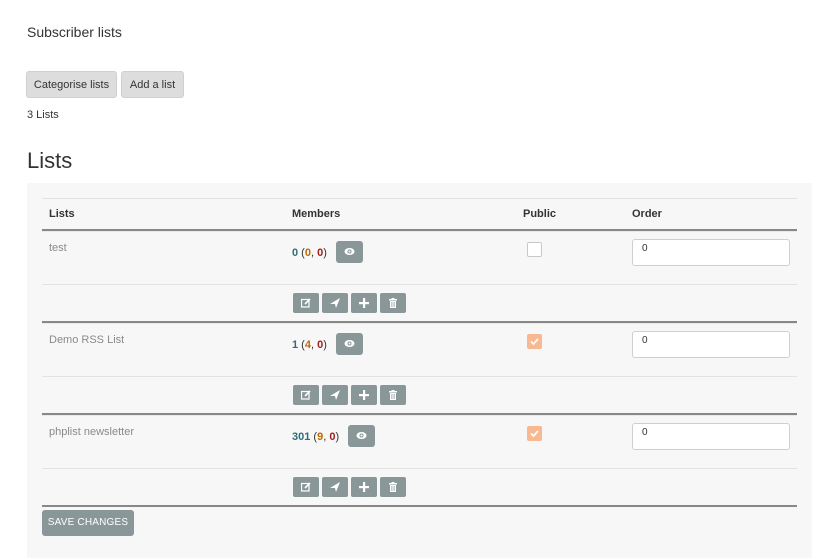 The width and height of the screenshot is (840, 558). Describe the element at coordinates (419, 214) in the screenshot. I see `table-header: Lists Members Public Order` at that location.